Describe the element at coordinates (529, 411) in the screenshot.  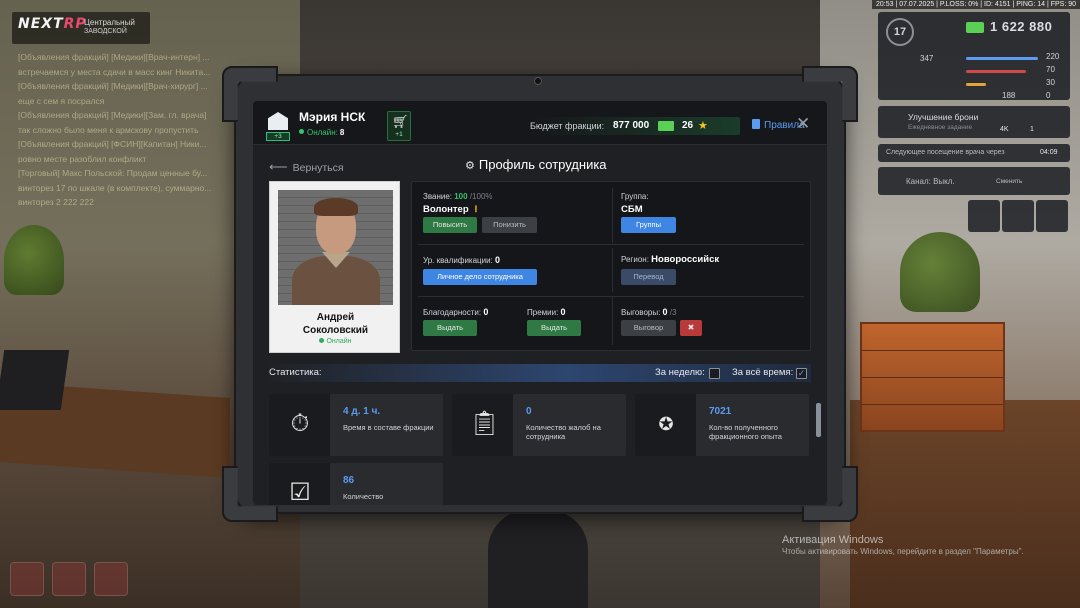
I see `stat-card-value: 0` at that location.